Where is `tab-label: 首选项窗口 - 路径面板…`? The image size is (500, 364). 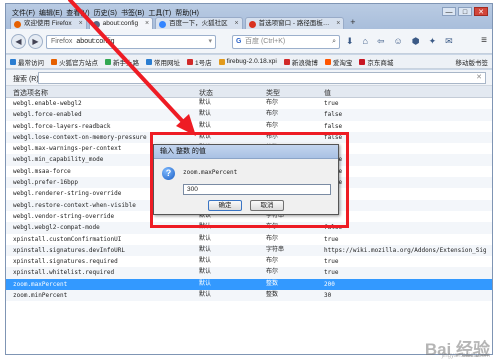 tab-label: 首选项窗口 - 路径面板… is located at coordinates (294, 23).